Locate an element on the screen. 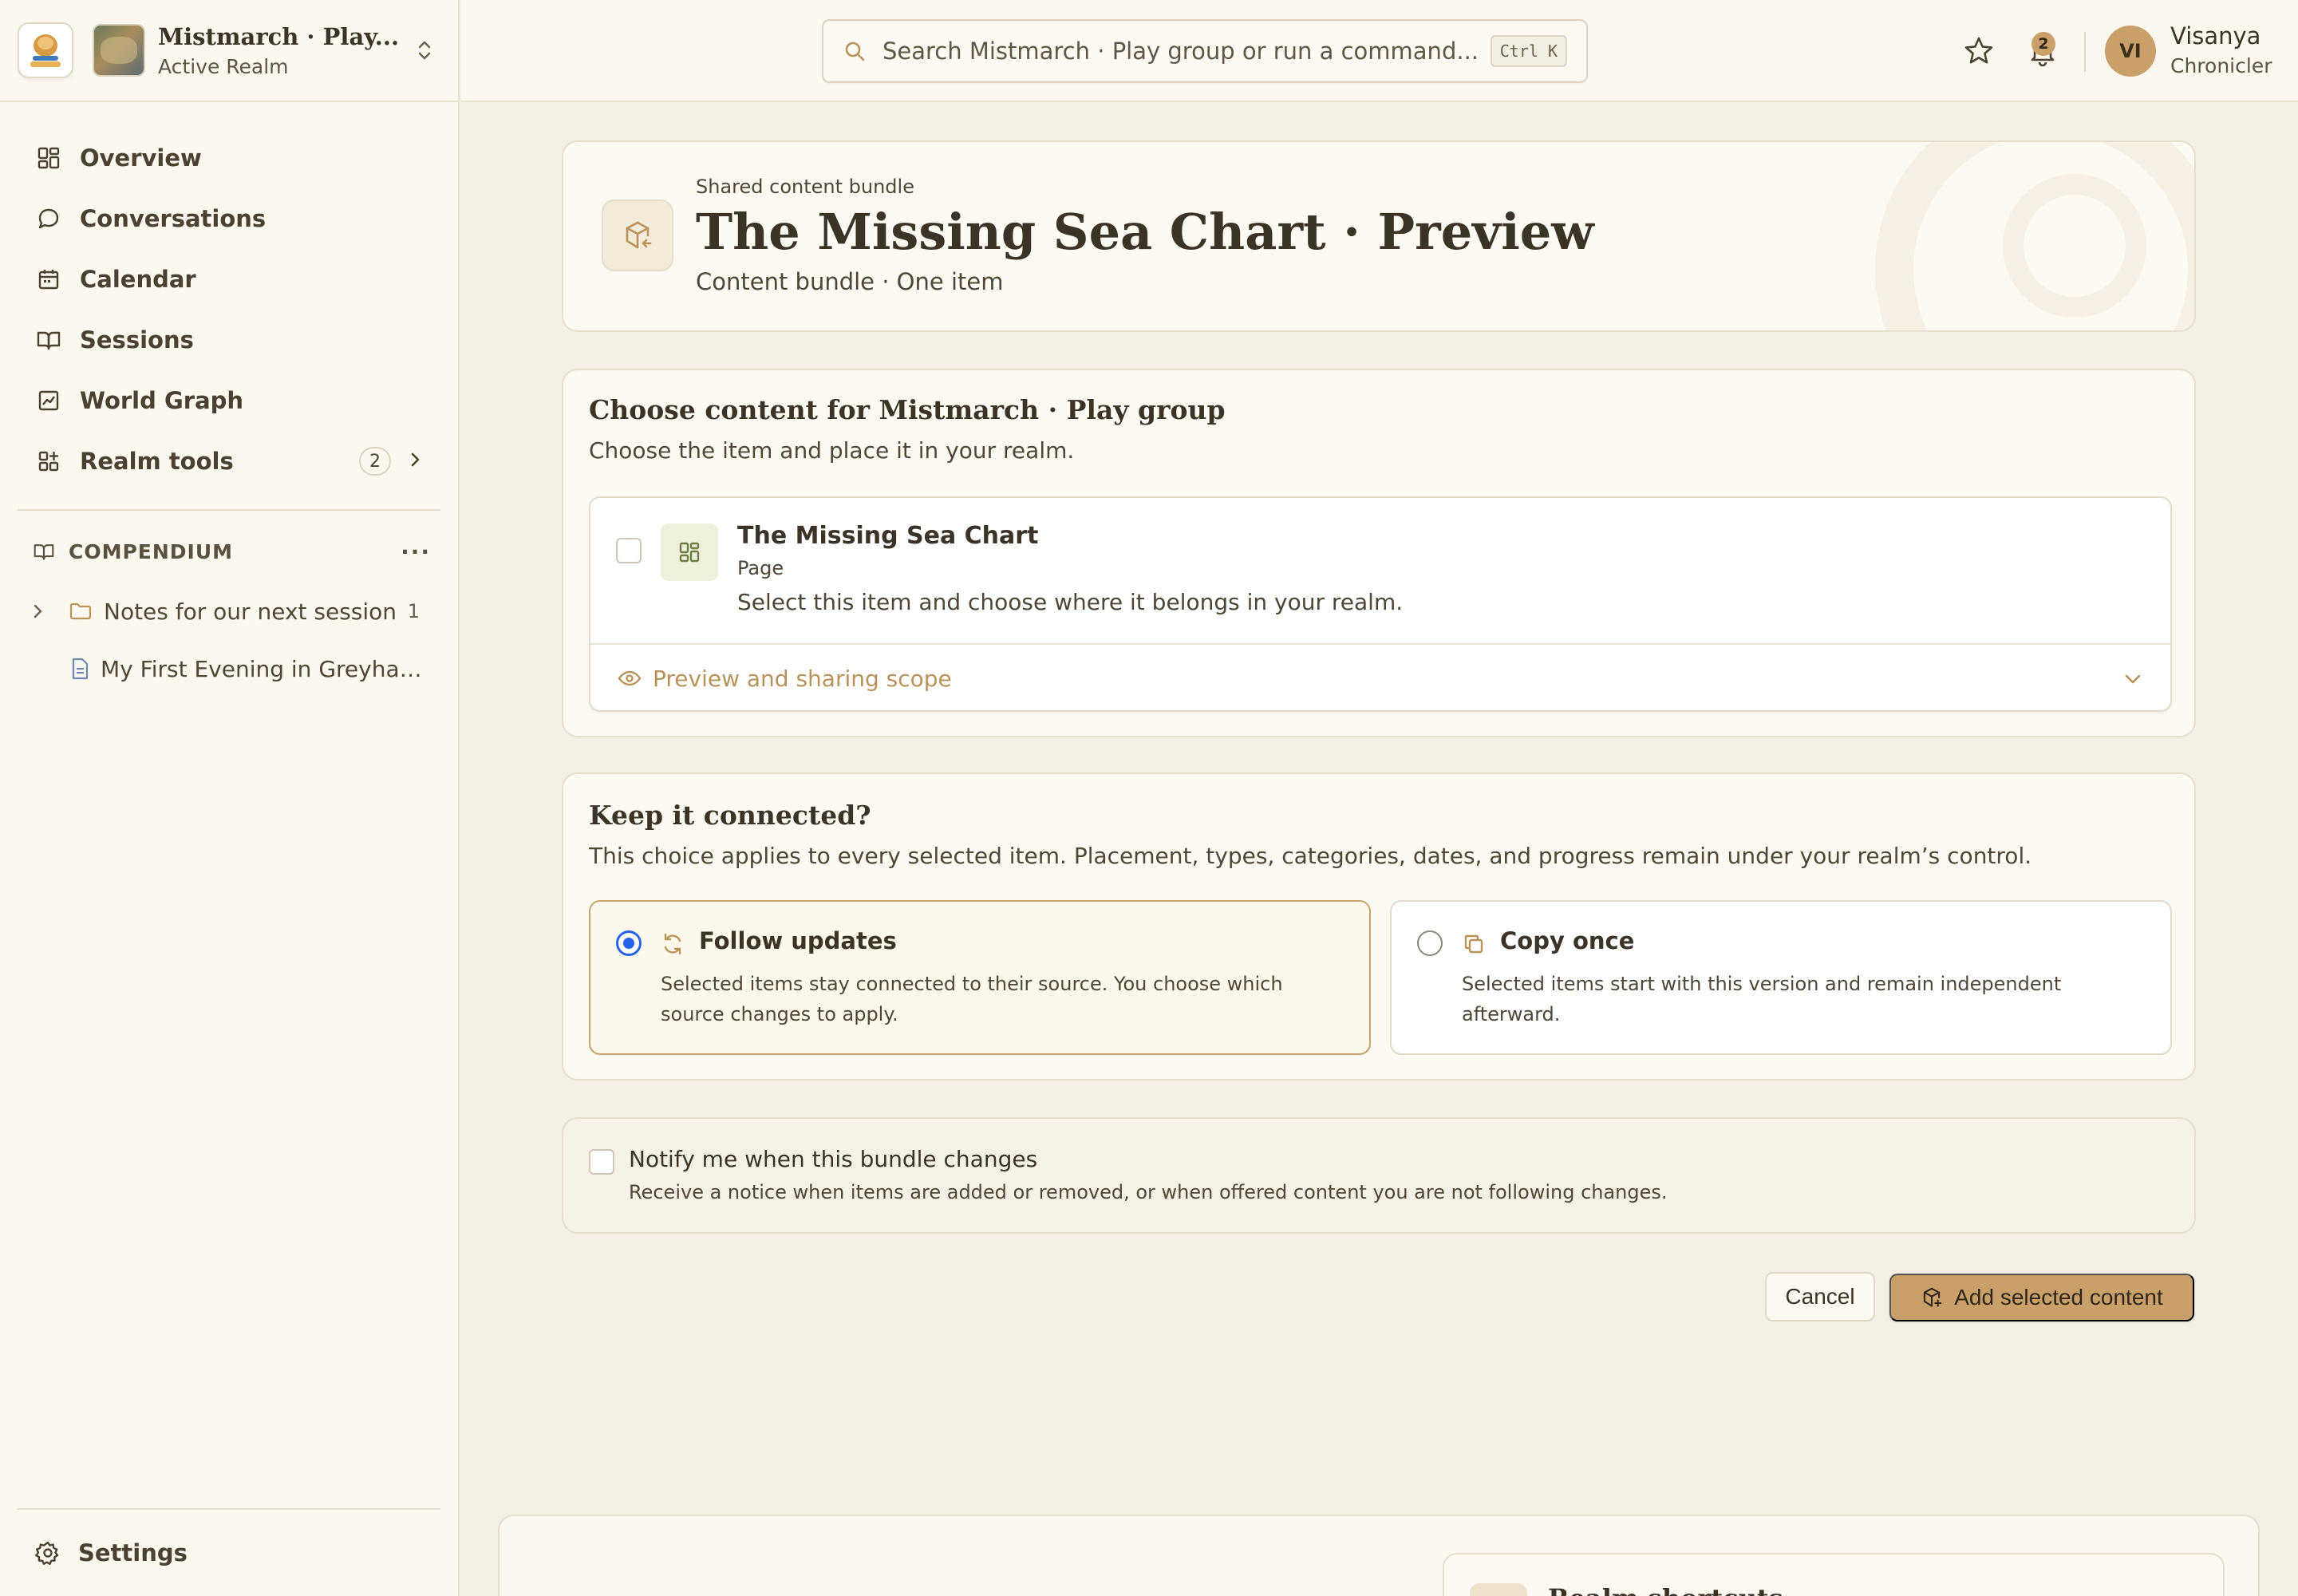  nav-item-conversations: Conversations is located at coordinates (229, 218).